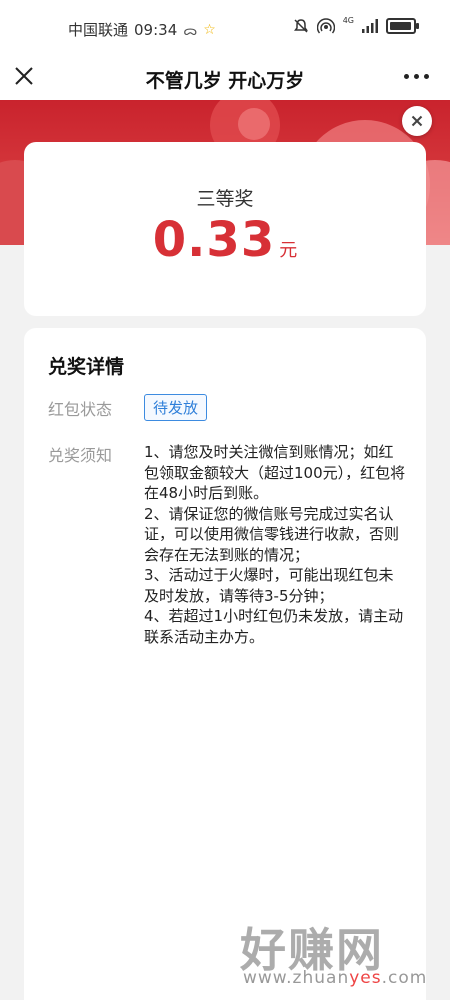 This screenshot has width=450, height=1000. What do you see at coordinates (225, 81) in the screenshot?
I see `page-title: 不管几岁 开心万岁` at bounding box center [225, 81].